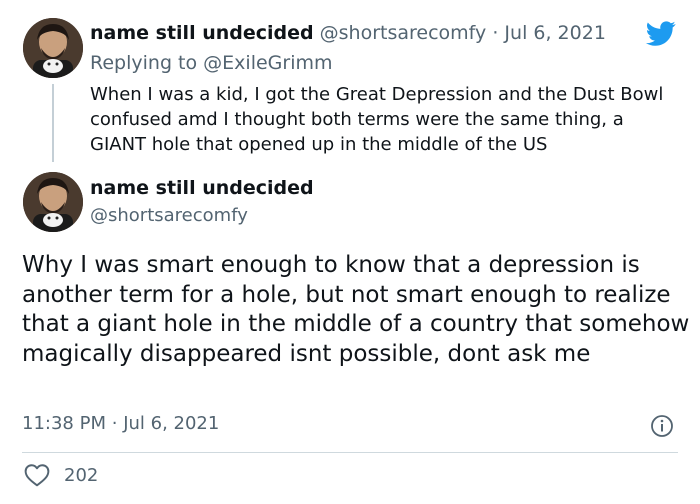 This screenshot has height=504, width=700. Describe the element at coordinates (53, 123) in the screenshot. I see `thread-connector-line` at that location.